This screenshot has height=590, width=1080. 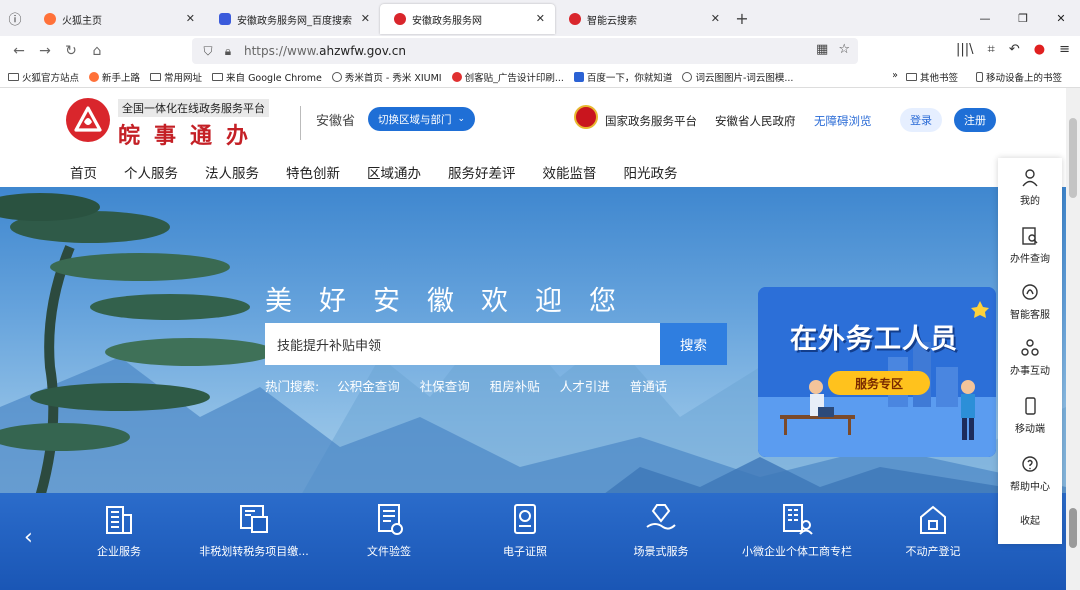 I want to click on national-emblem-icon, so click(x=586, y=117).